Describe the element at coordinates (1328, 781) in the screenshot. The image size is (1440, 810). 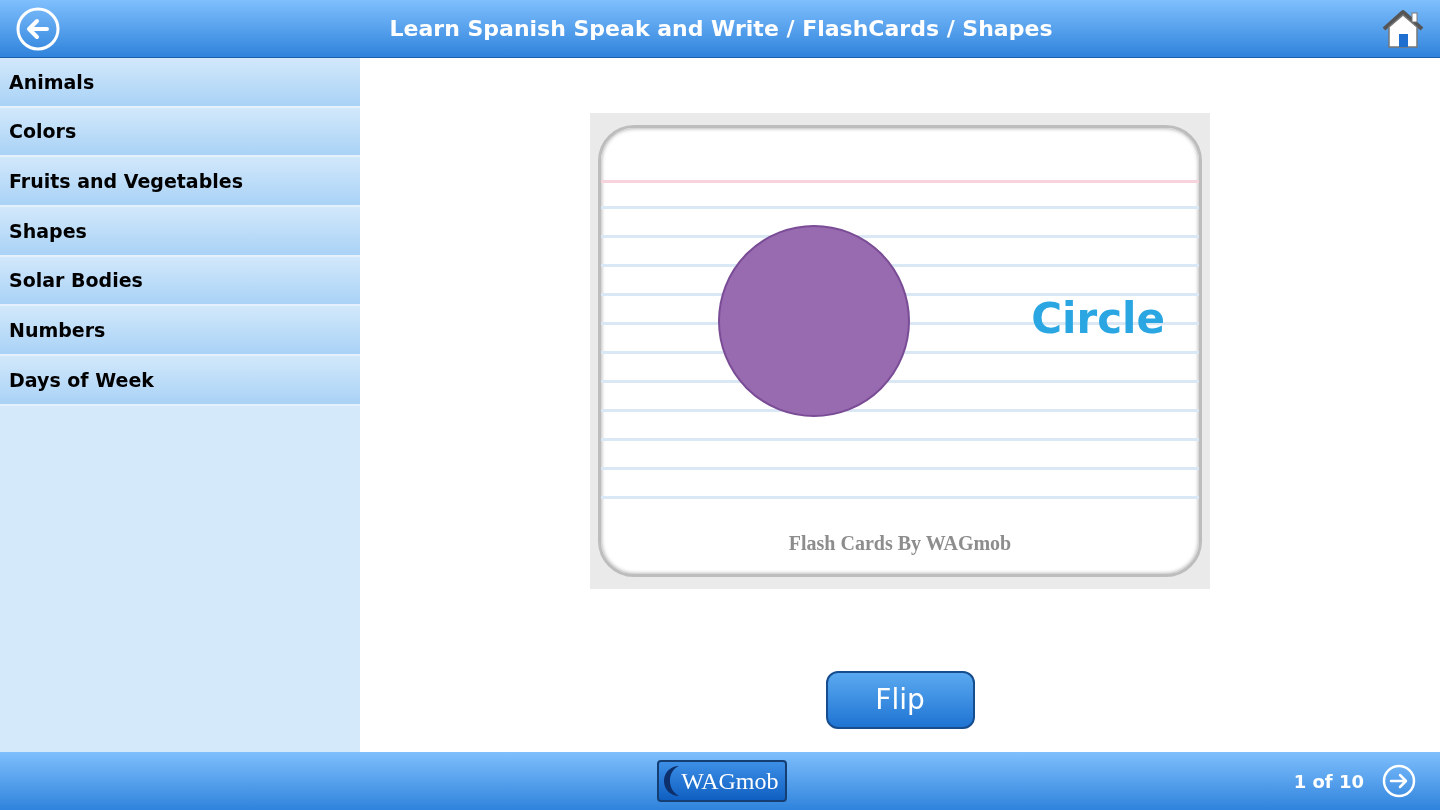
I see `page-counter: 1 of 10` at that location.